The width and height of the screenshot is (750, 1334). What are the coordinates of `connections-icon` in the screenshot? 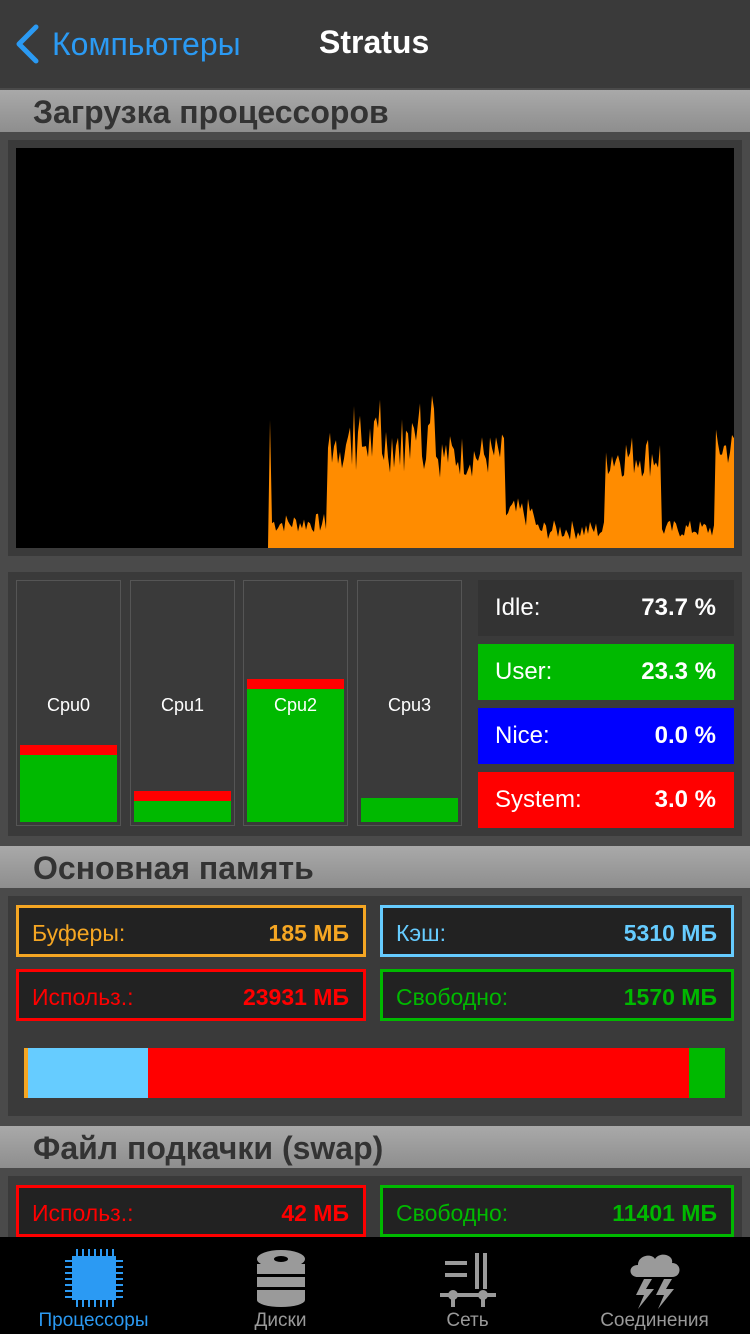 It's located at (654, 1281).